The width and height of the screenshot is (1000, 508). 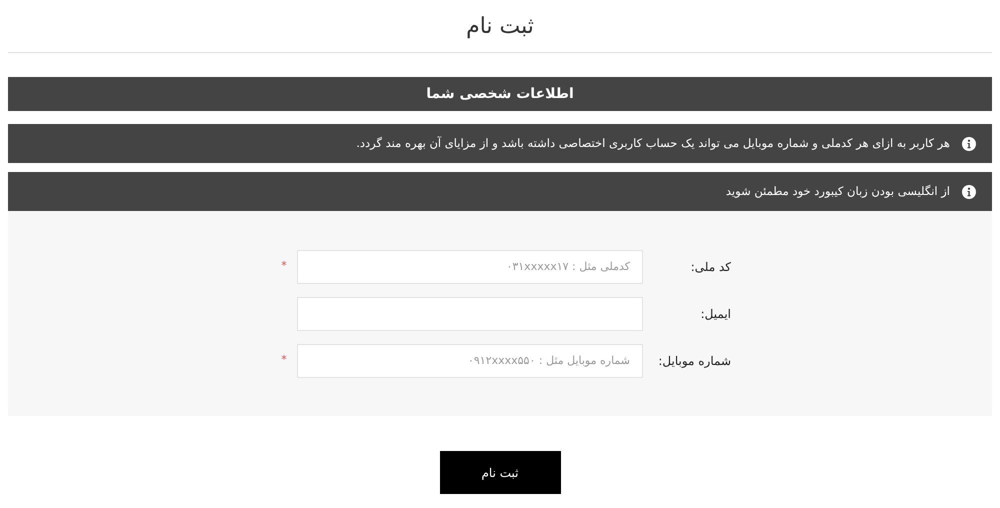 What do you see at coordinates (470, 313) in the screenshot?
I see `input-field` at bounding box center [470, 313].